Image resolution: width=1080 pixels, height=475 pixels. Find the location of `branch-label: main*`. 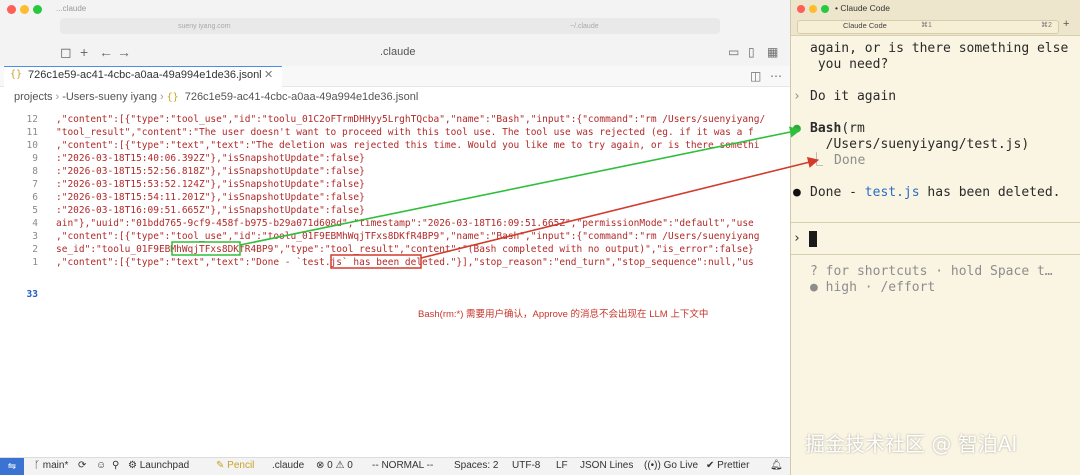

branch-label: main* is located at coordinates (55, 465).